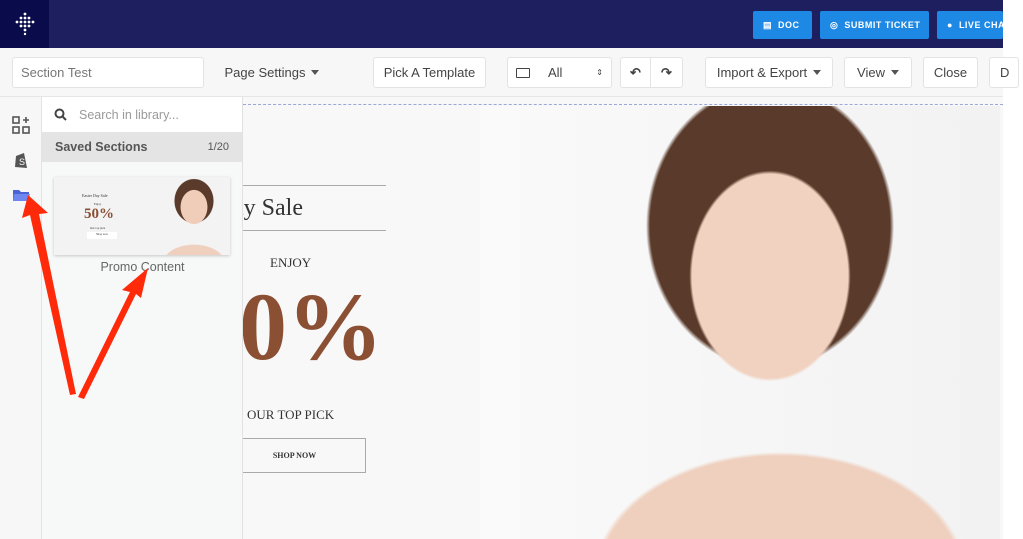 The image size is (1023, 539). Describe the element at coordinates (623, 104) in the screenshot. I see `section-boundary` at that location.